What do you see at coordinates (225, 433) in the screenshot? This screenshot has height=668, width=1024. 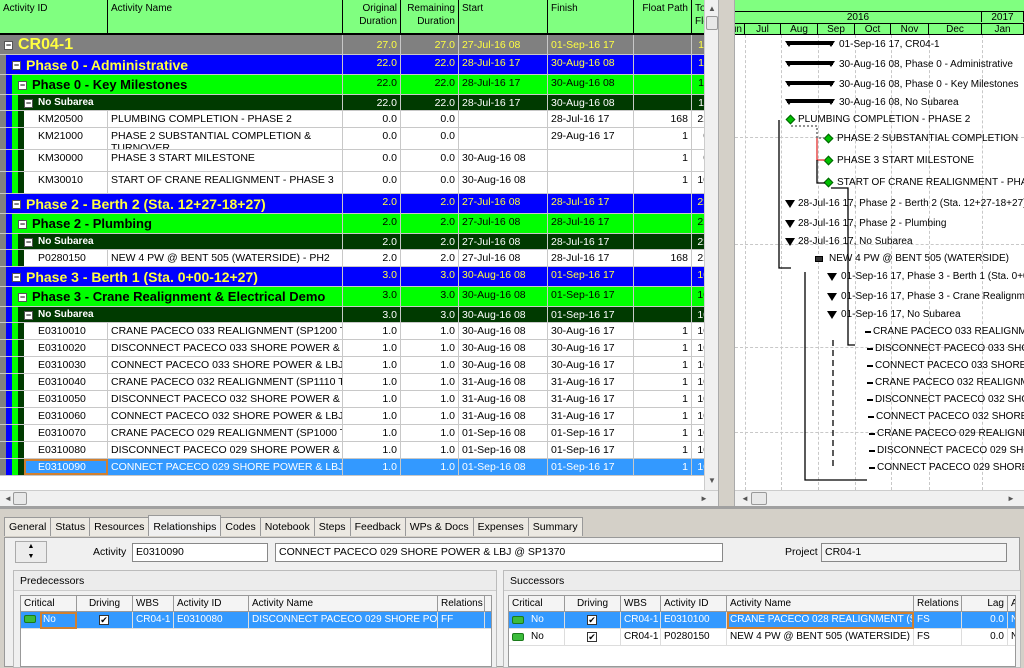 I see `activity-name-cell: CRANE PACECO 029 REALIGNMENT (SP1000 TO` at bounding box center [225, 433].